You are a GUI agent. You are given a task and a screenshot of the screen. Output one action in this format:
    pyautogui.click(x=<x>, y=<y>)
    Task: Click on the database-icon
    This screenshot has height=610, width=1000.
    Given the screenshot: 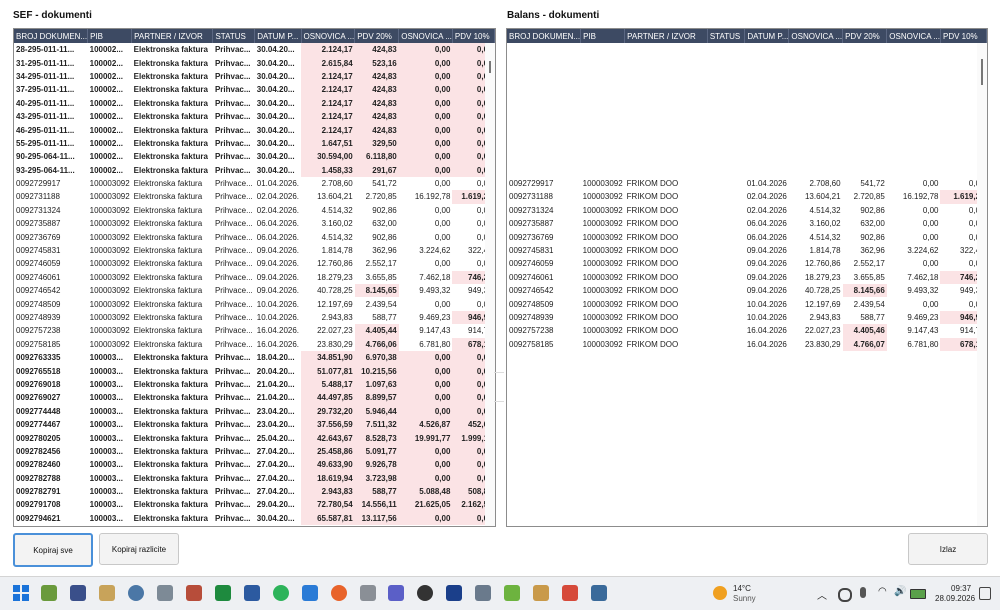 What is the action you would take?
    pyautogui.click(x=136, y=593)
    